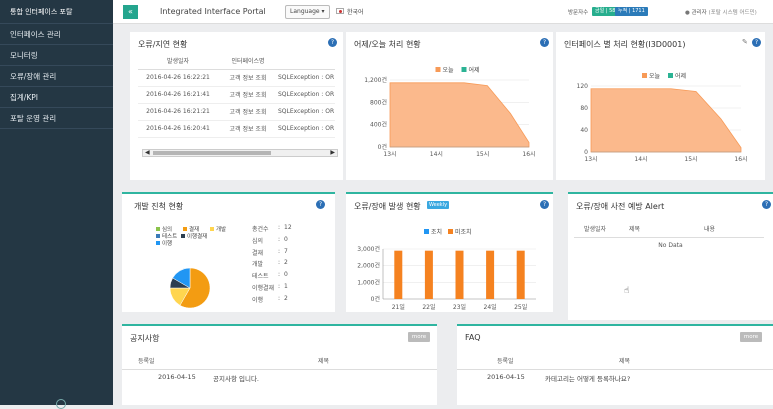 The height and width of the screenshot is (409, 773). I want to click on stat-value: 1, so click(286, 286).